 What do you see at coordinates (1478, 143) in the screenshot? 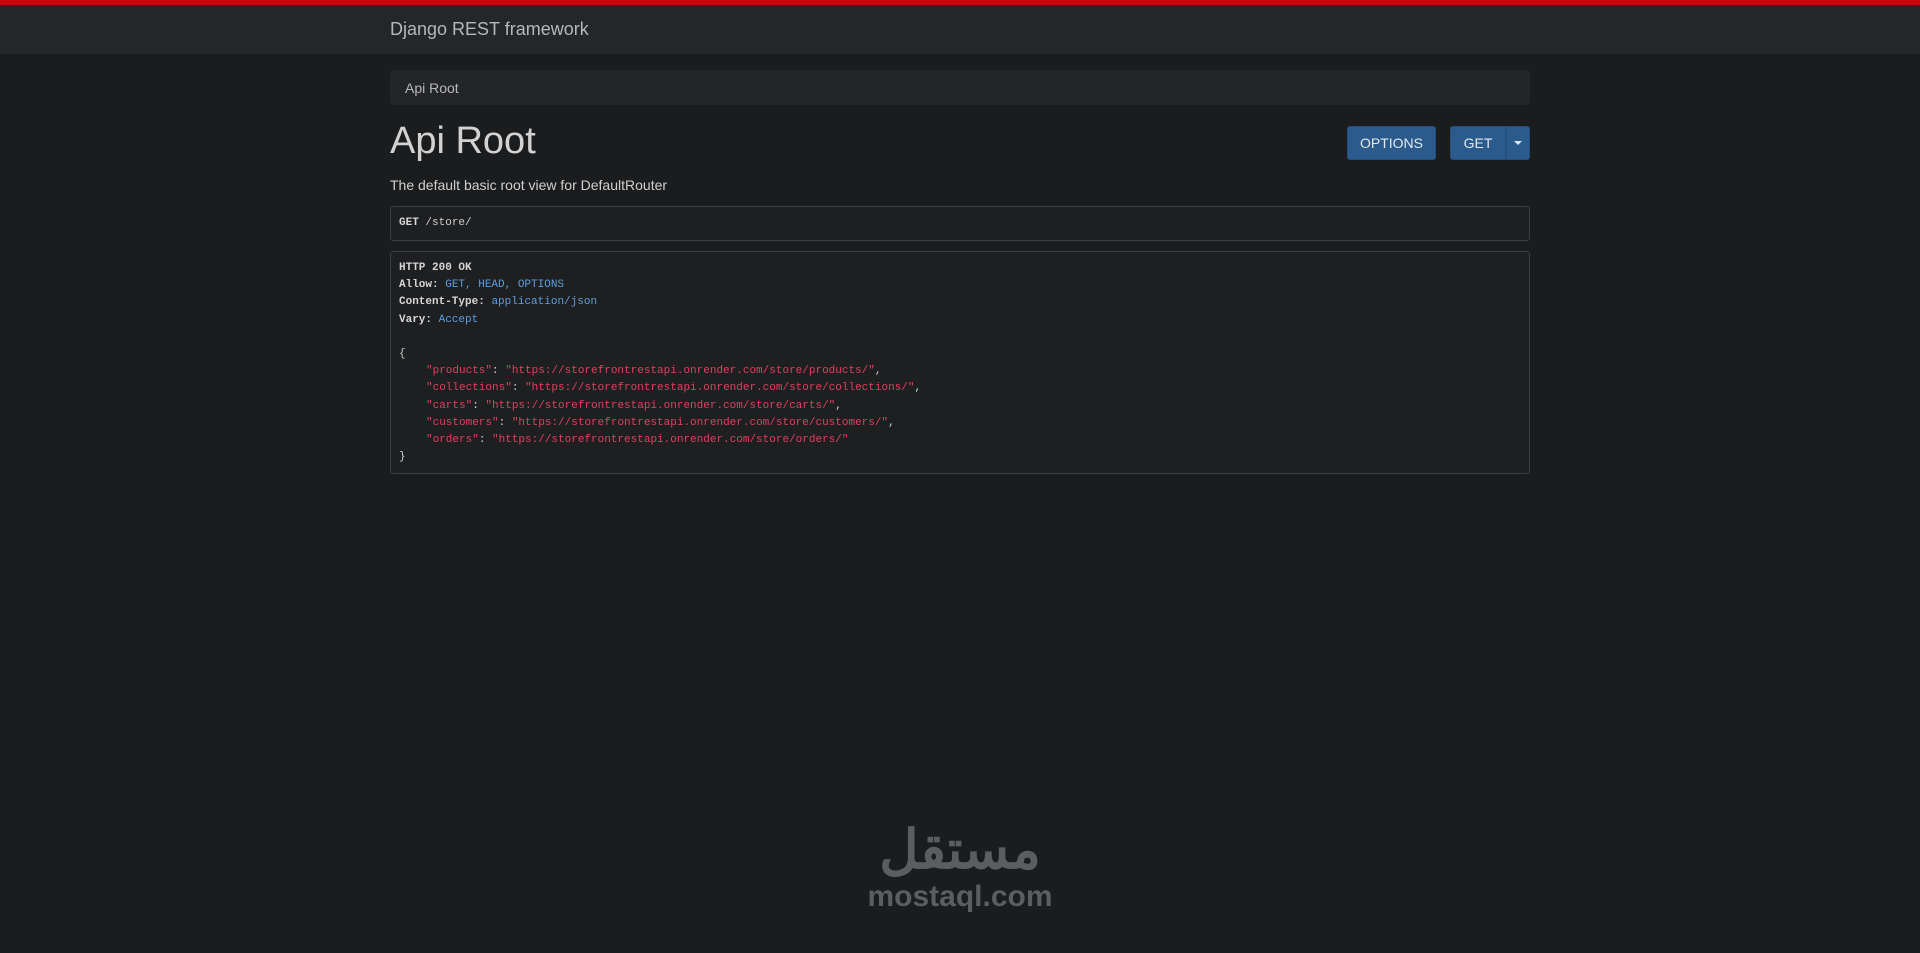
I see `get-button: GET` at bounding box center [1478, 143].